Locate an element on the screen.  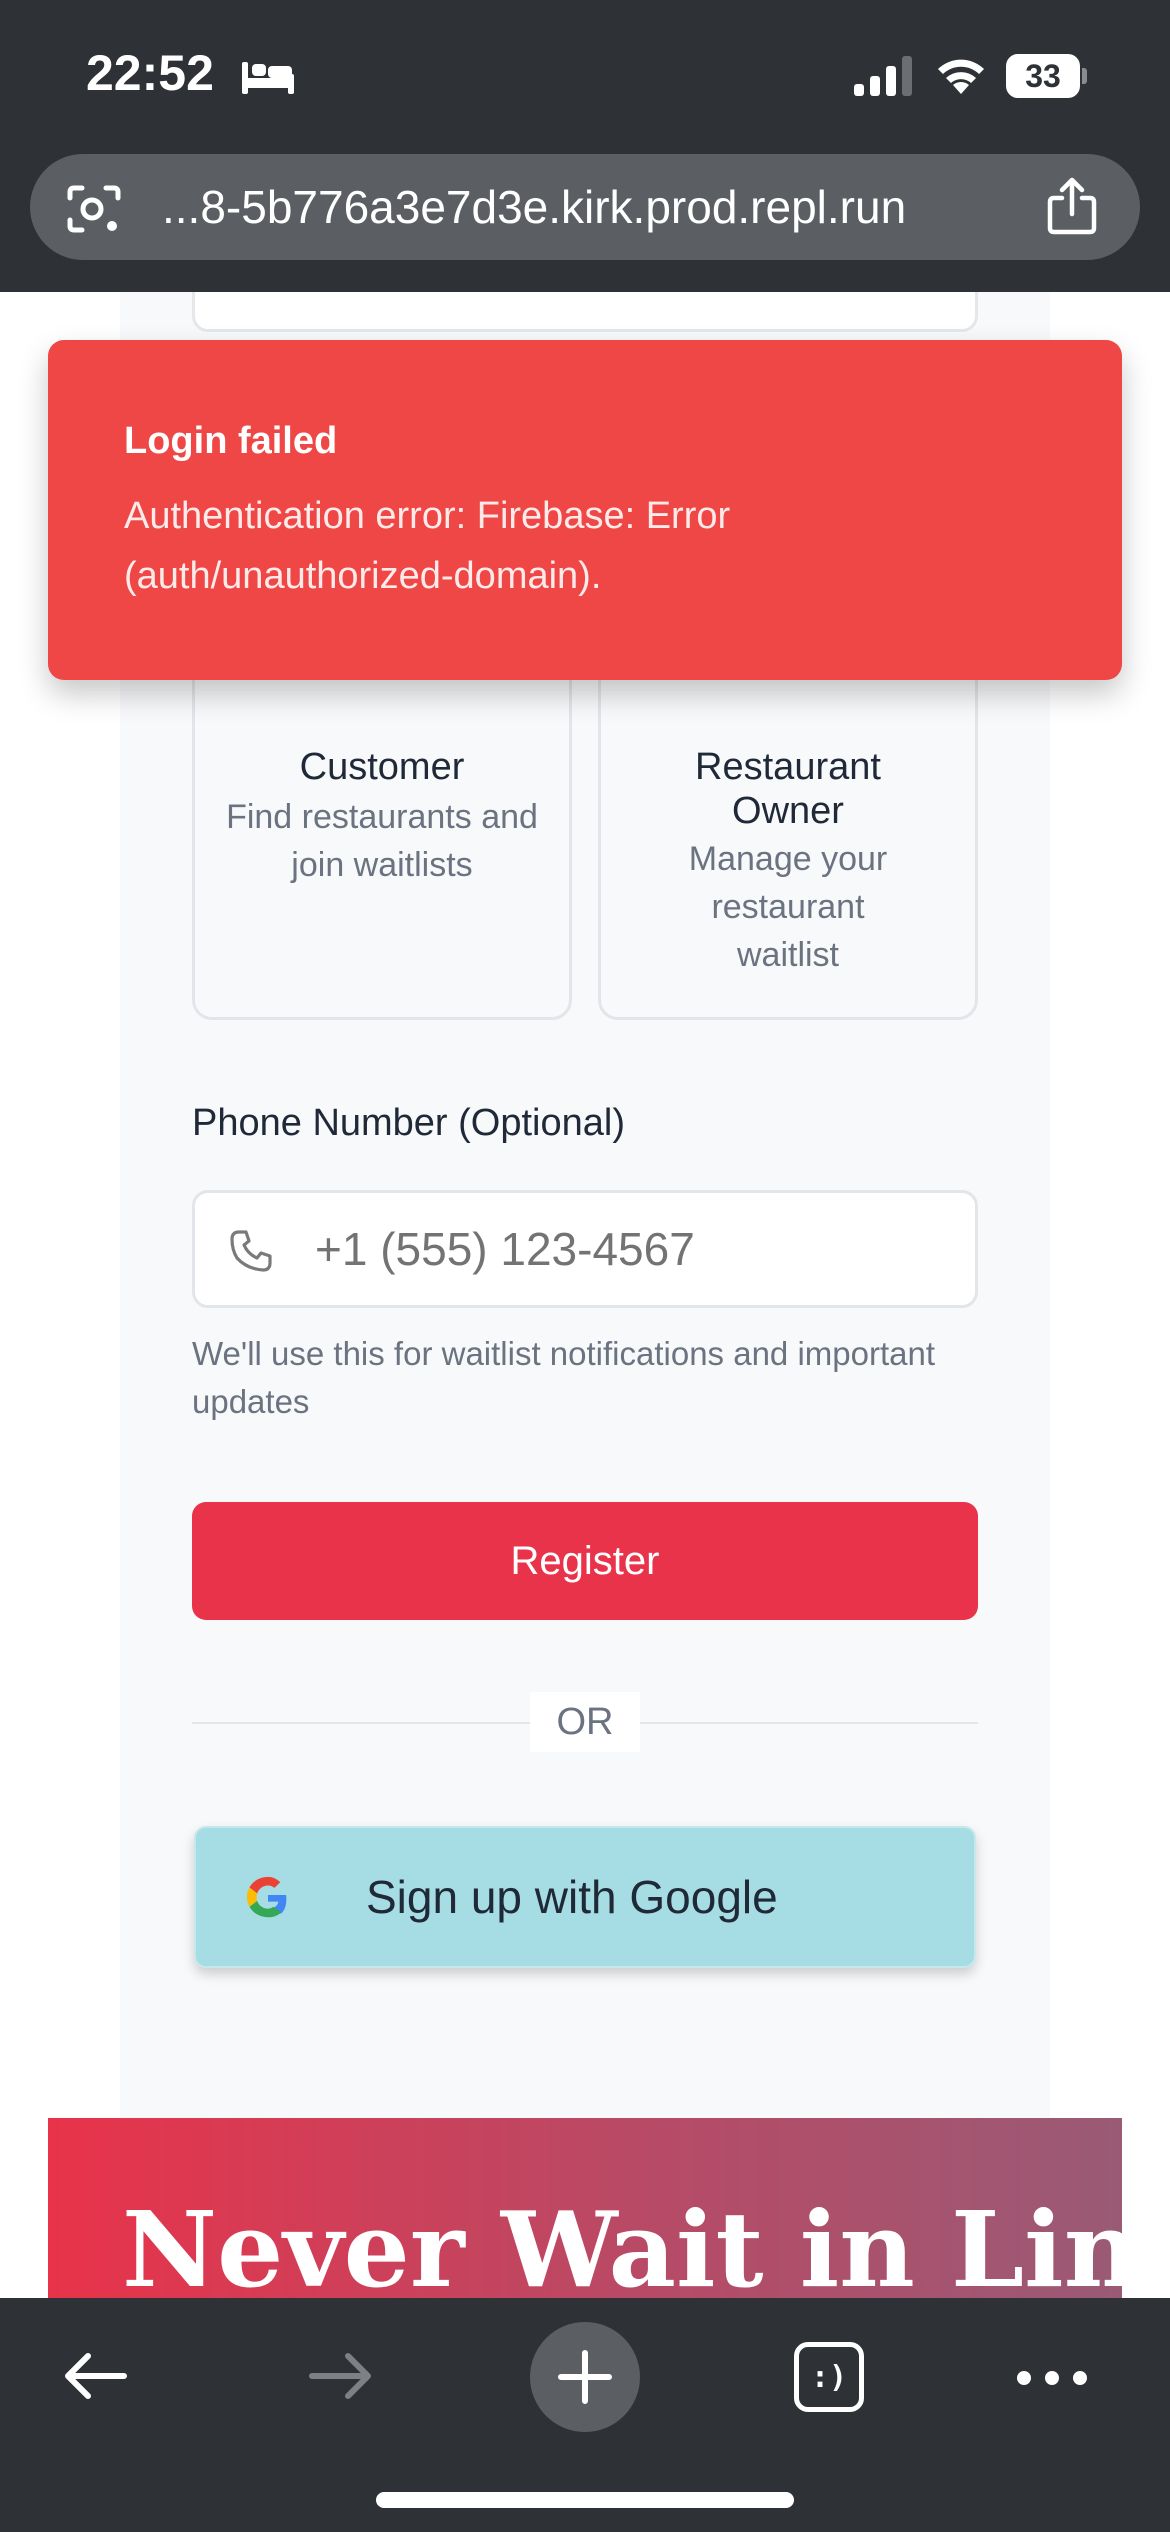
phone-number-label: Phone Number (Optional) is located at coordinates (408, 1123).